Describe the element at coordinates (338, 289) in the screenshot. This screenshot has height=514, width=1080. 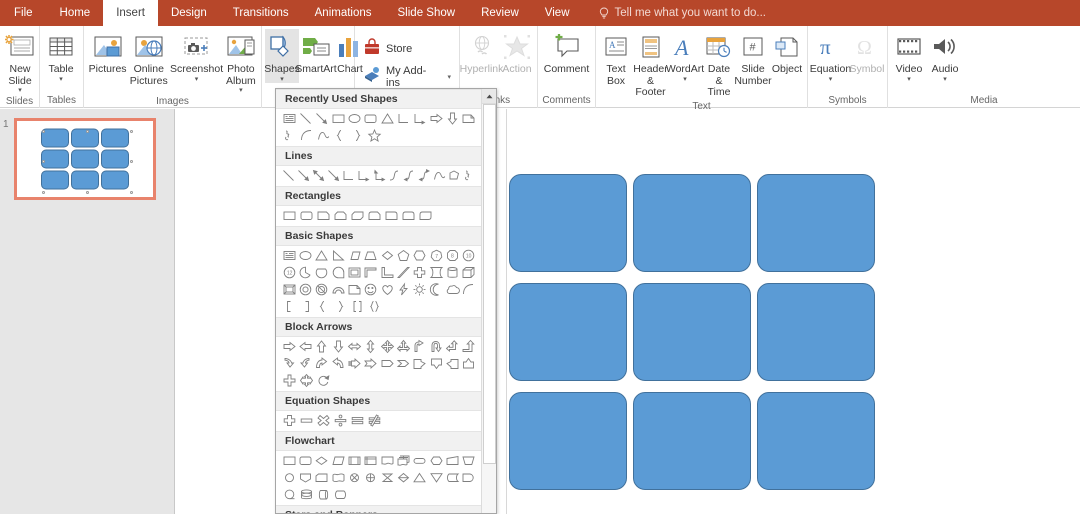
I see `block-arc-icon` at that location.